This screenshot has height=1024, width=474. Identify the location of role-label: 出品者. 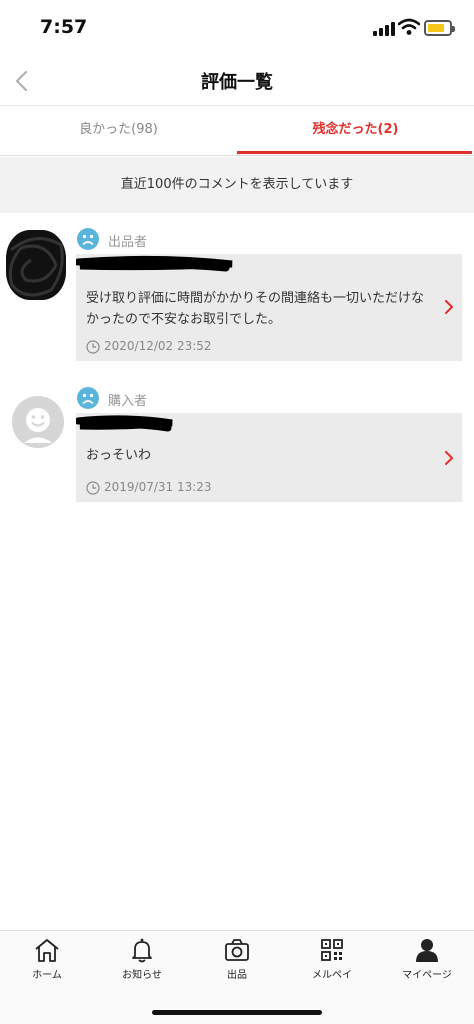
(128, 242).